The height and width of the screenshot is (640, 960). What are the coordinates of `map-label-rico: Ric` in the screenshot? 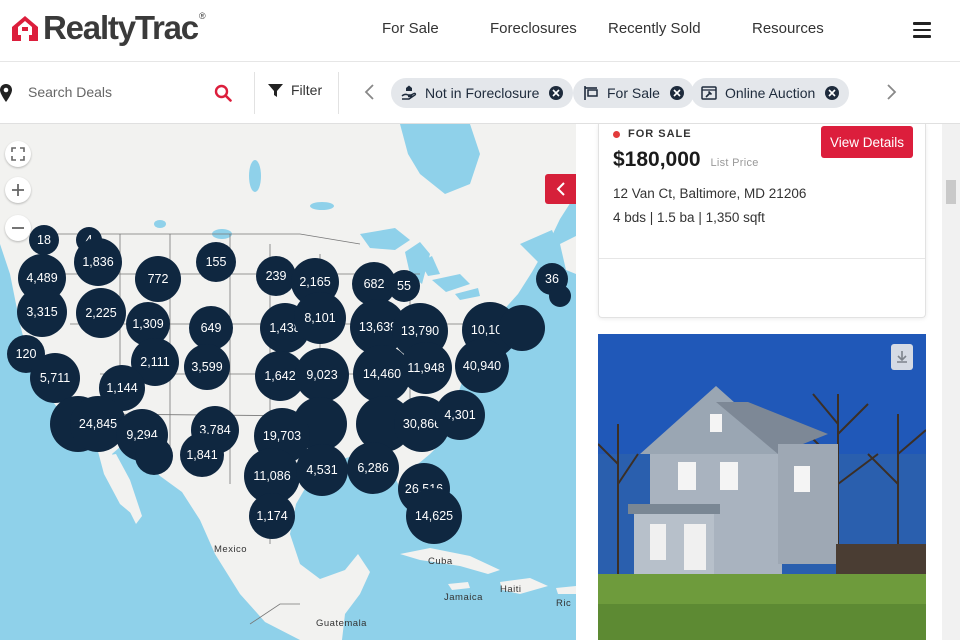 It's located at (564, 603).